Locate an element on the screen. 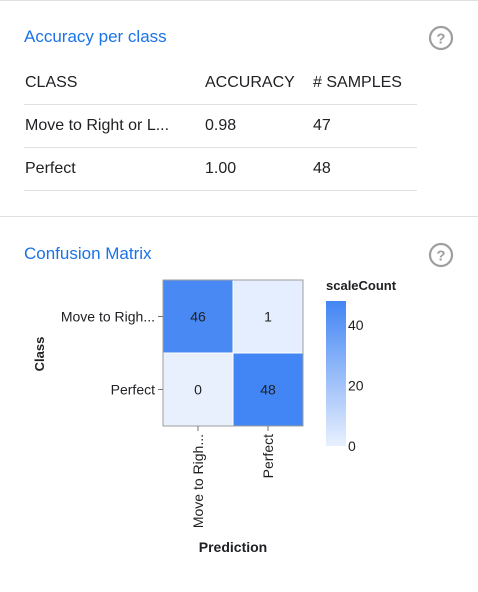 Image resolution: width=478 pixels, height=592 pixels. y-tick-label: Perfect is located at coordinates (133, 390).